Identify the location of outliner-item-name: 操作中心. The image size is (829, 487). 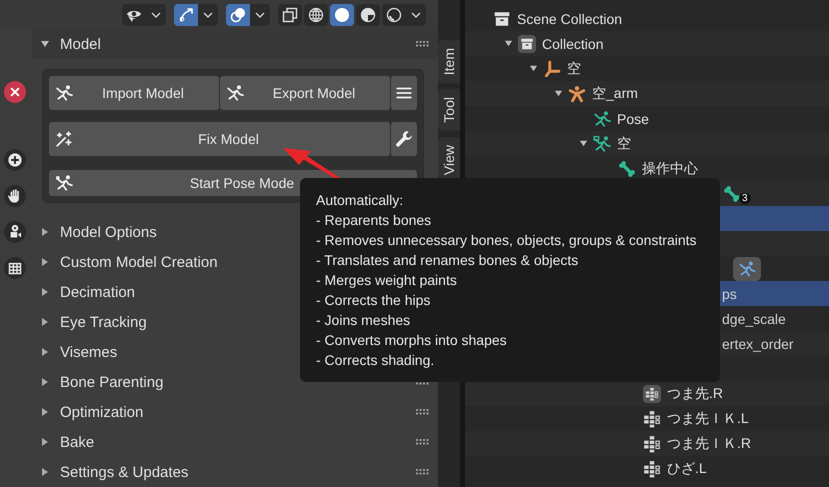
(670, 169).